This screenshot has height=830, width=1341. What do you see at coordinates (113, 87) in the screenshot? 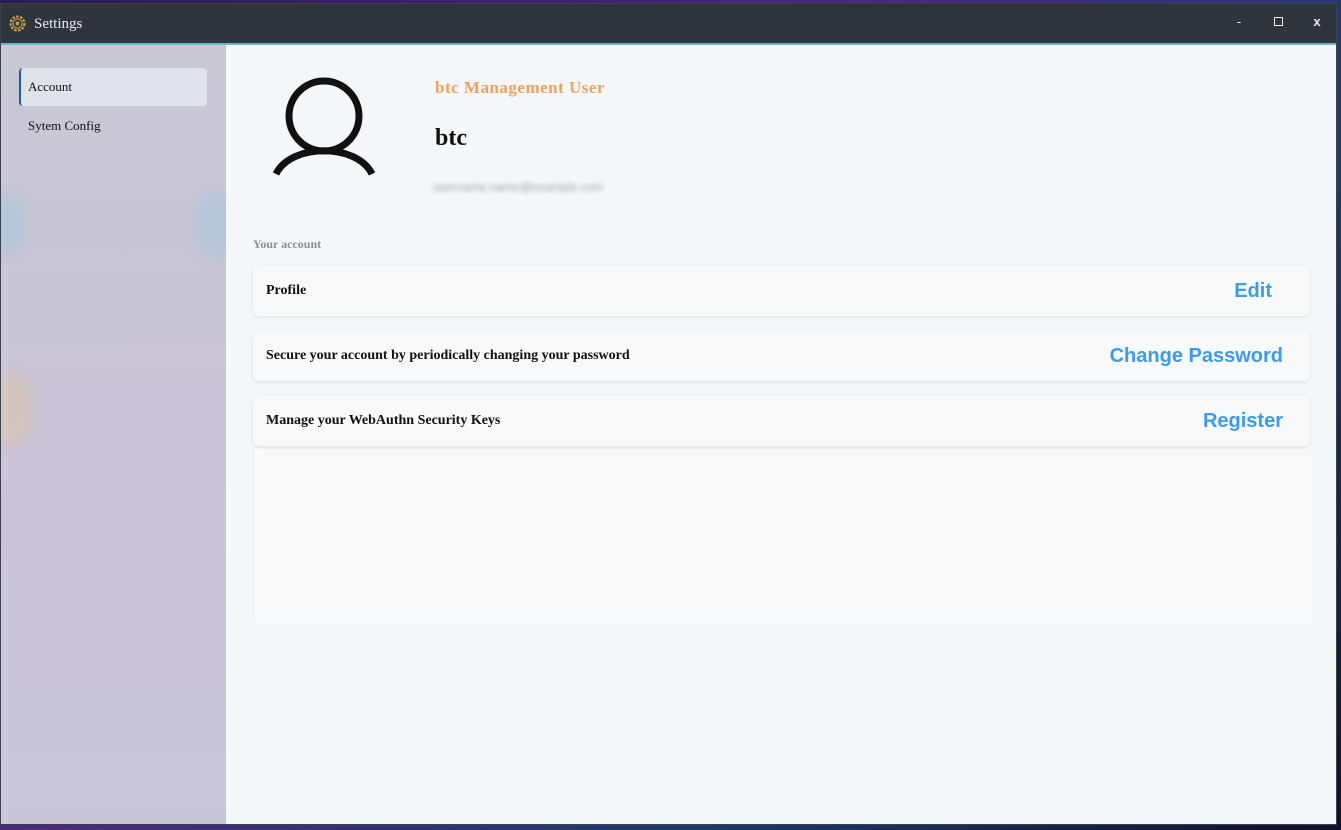
I see `sidebar-item-account: Account` at bounding box center [113, 87].